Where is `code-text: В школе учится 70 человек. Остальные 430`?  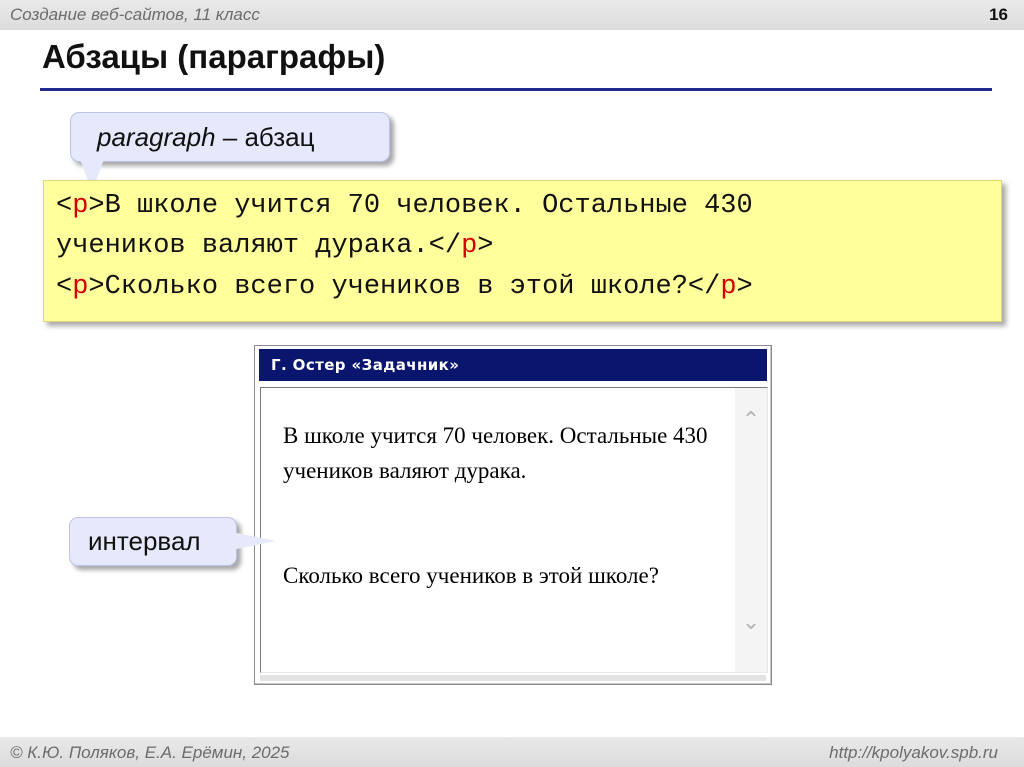
code-text: В школе учится 70 человек. Остальные 430 is located at coordinates (428, 206).